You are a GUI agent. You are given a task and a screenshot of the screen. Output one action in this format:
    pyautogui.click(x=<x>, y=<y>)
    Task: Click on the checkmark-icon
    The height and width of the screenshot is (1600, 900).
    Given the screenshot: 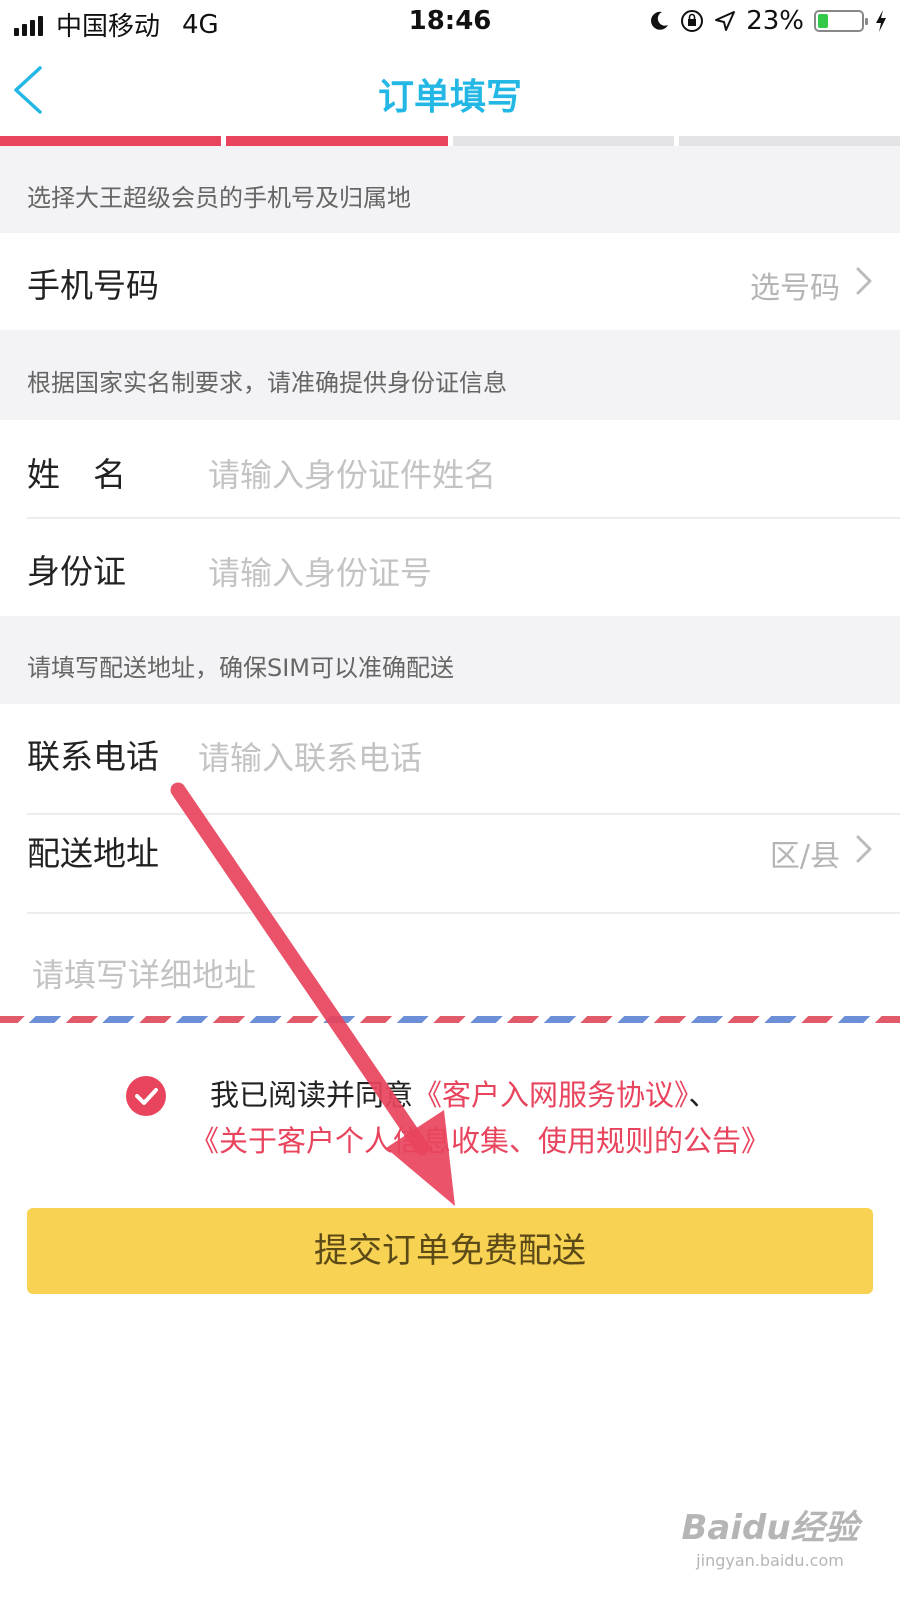 What is the action you would take?
    pyautogui.click(x=146, y=1096)
    